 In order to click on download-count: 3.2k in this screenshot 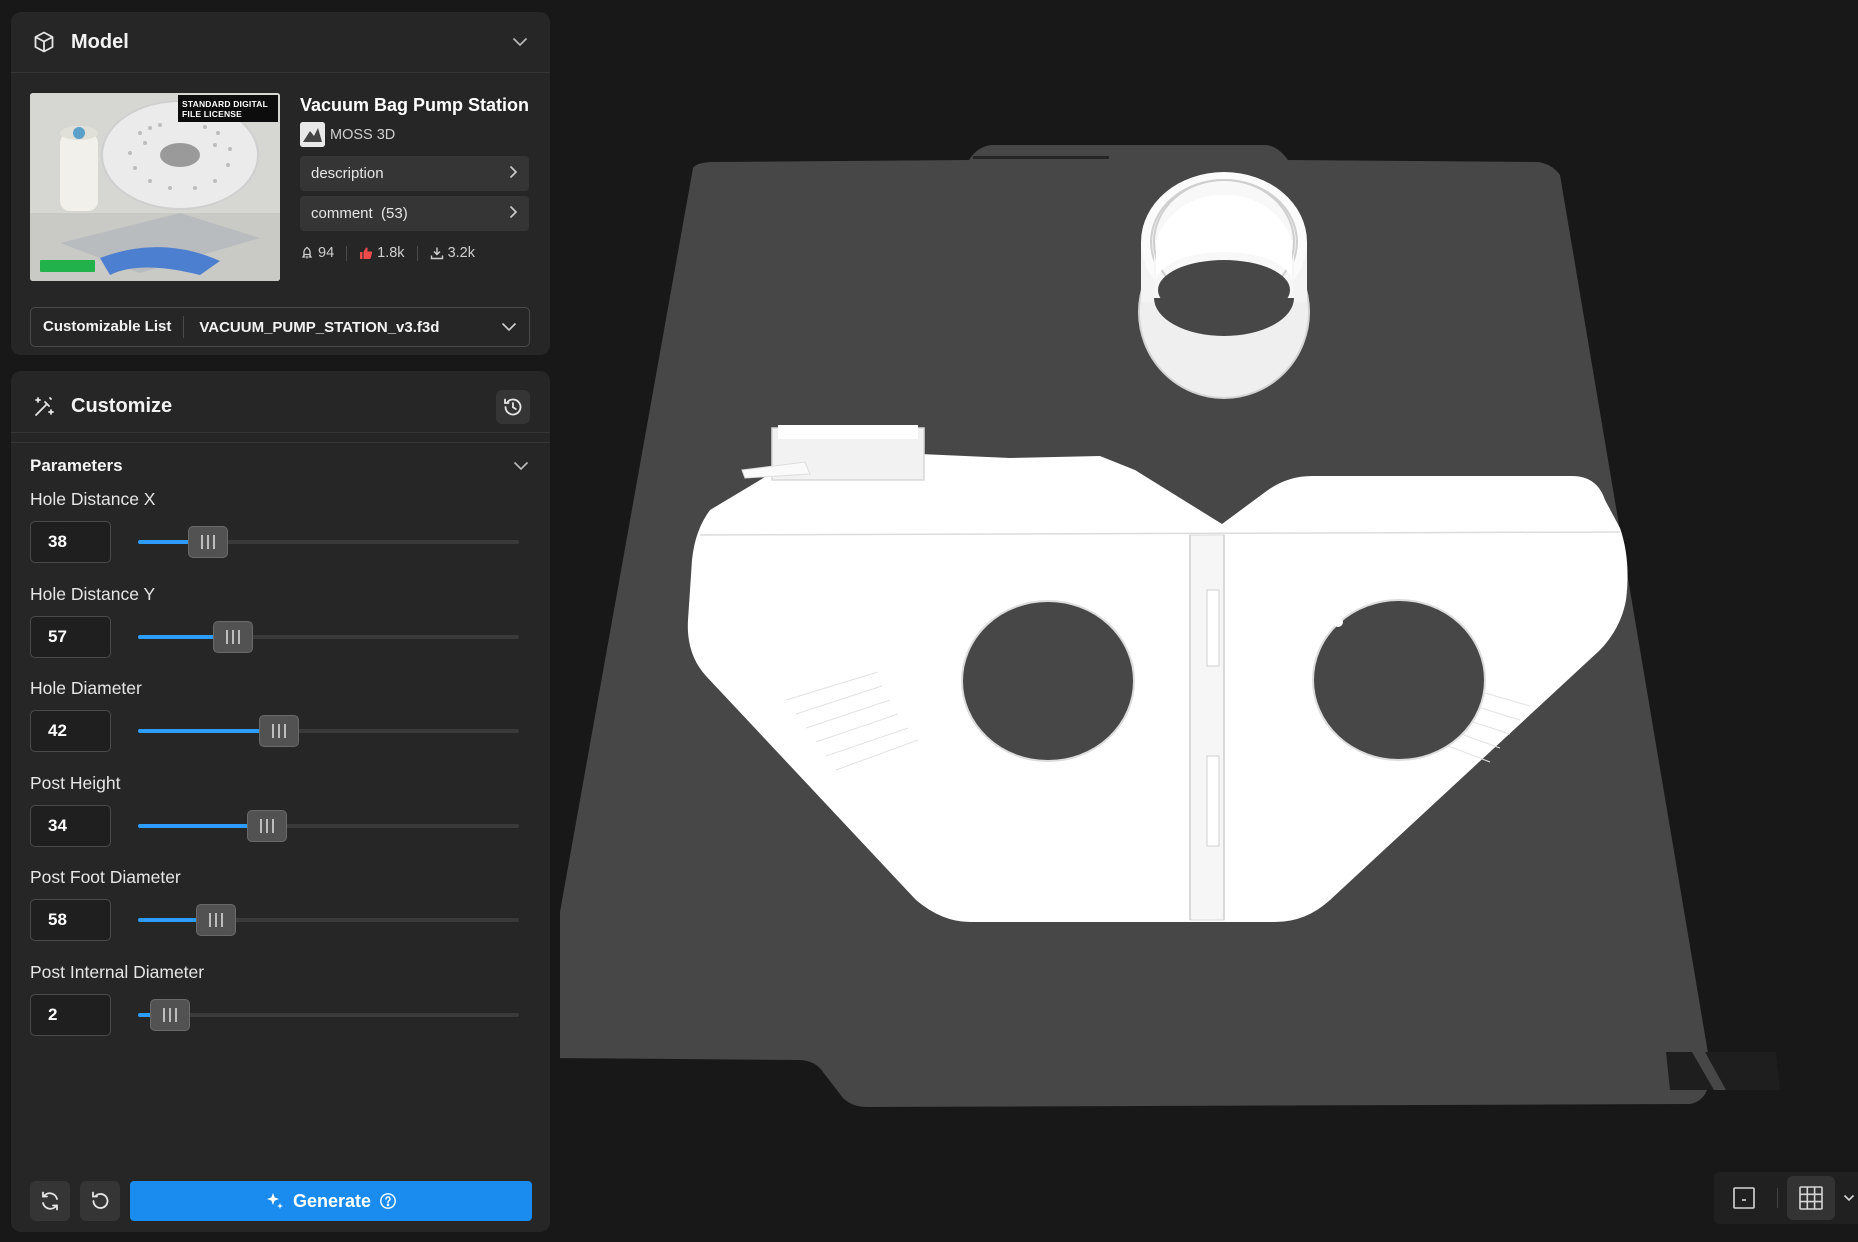, I will do `click(461, 253)`.